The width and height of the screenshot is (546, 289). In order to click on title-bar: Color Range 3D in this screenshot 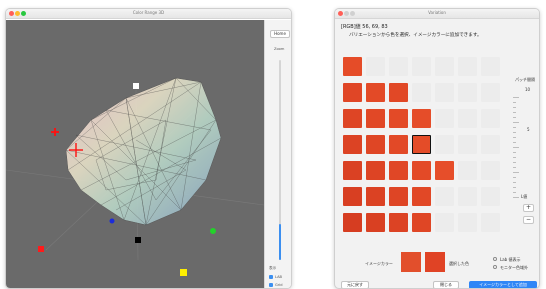, I will do `click(148, 14)`.